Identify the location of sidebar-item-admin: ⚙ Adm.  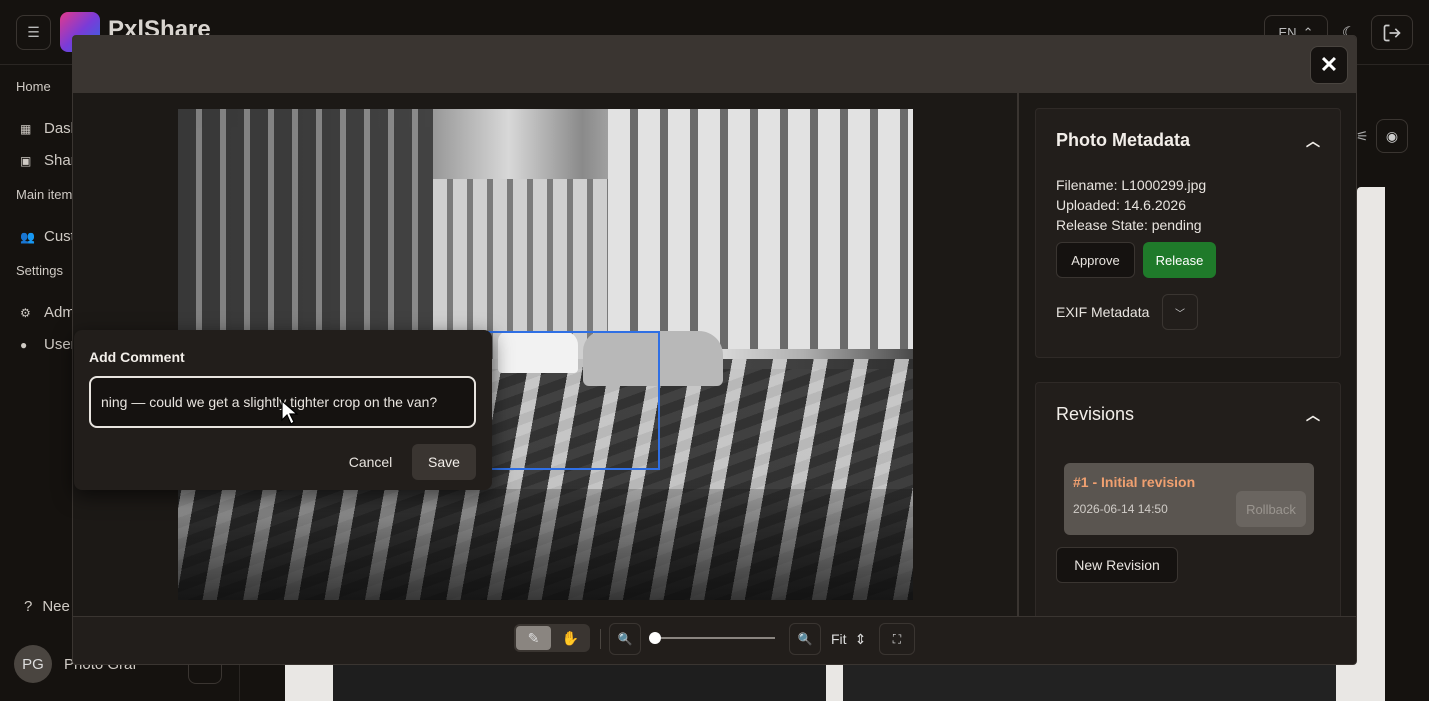
(47, 312).